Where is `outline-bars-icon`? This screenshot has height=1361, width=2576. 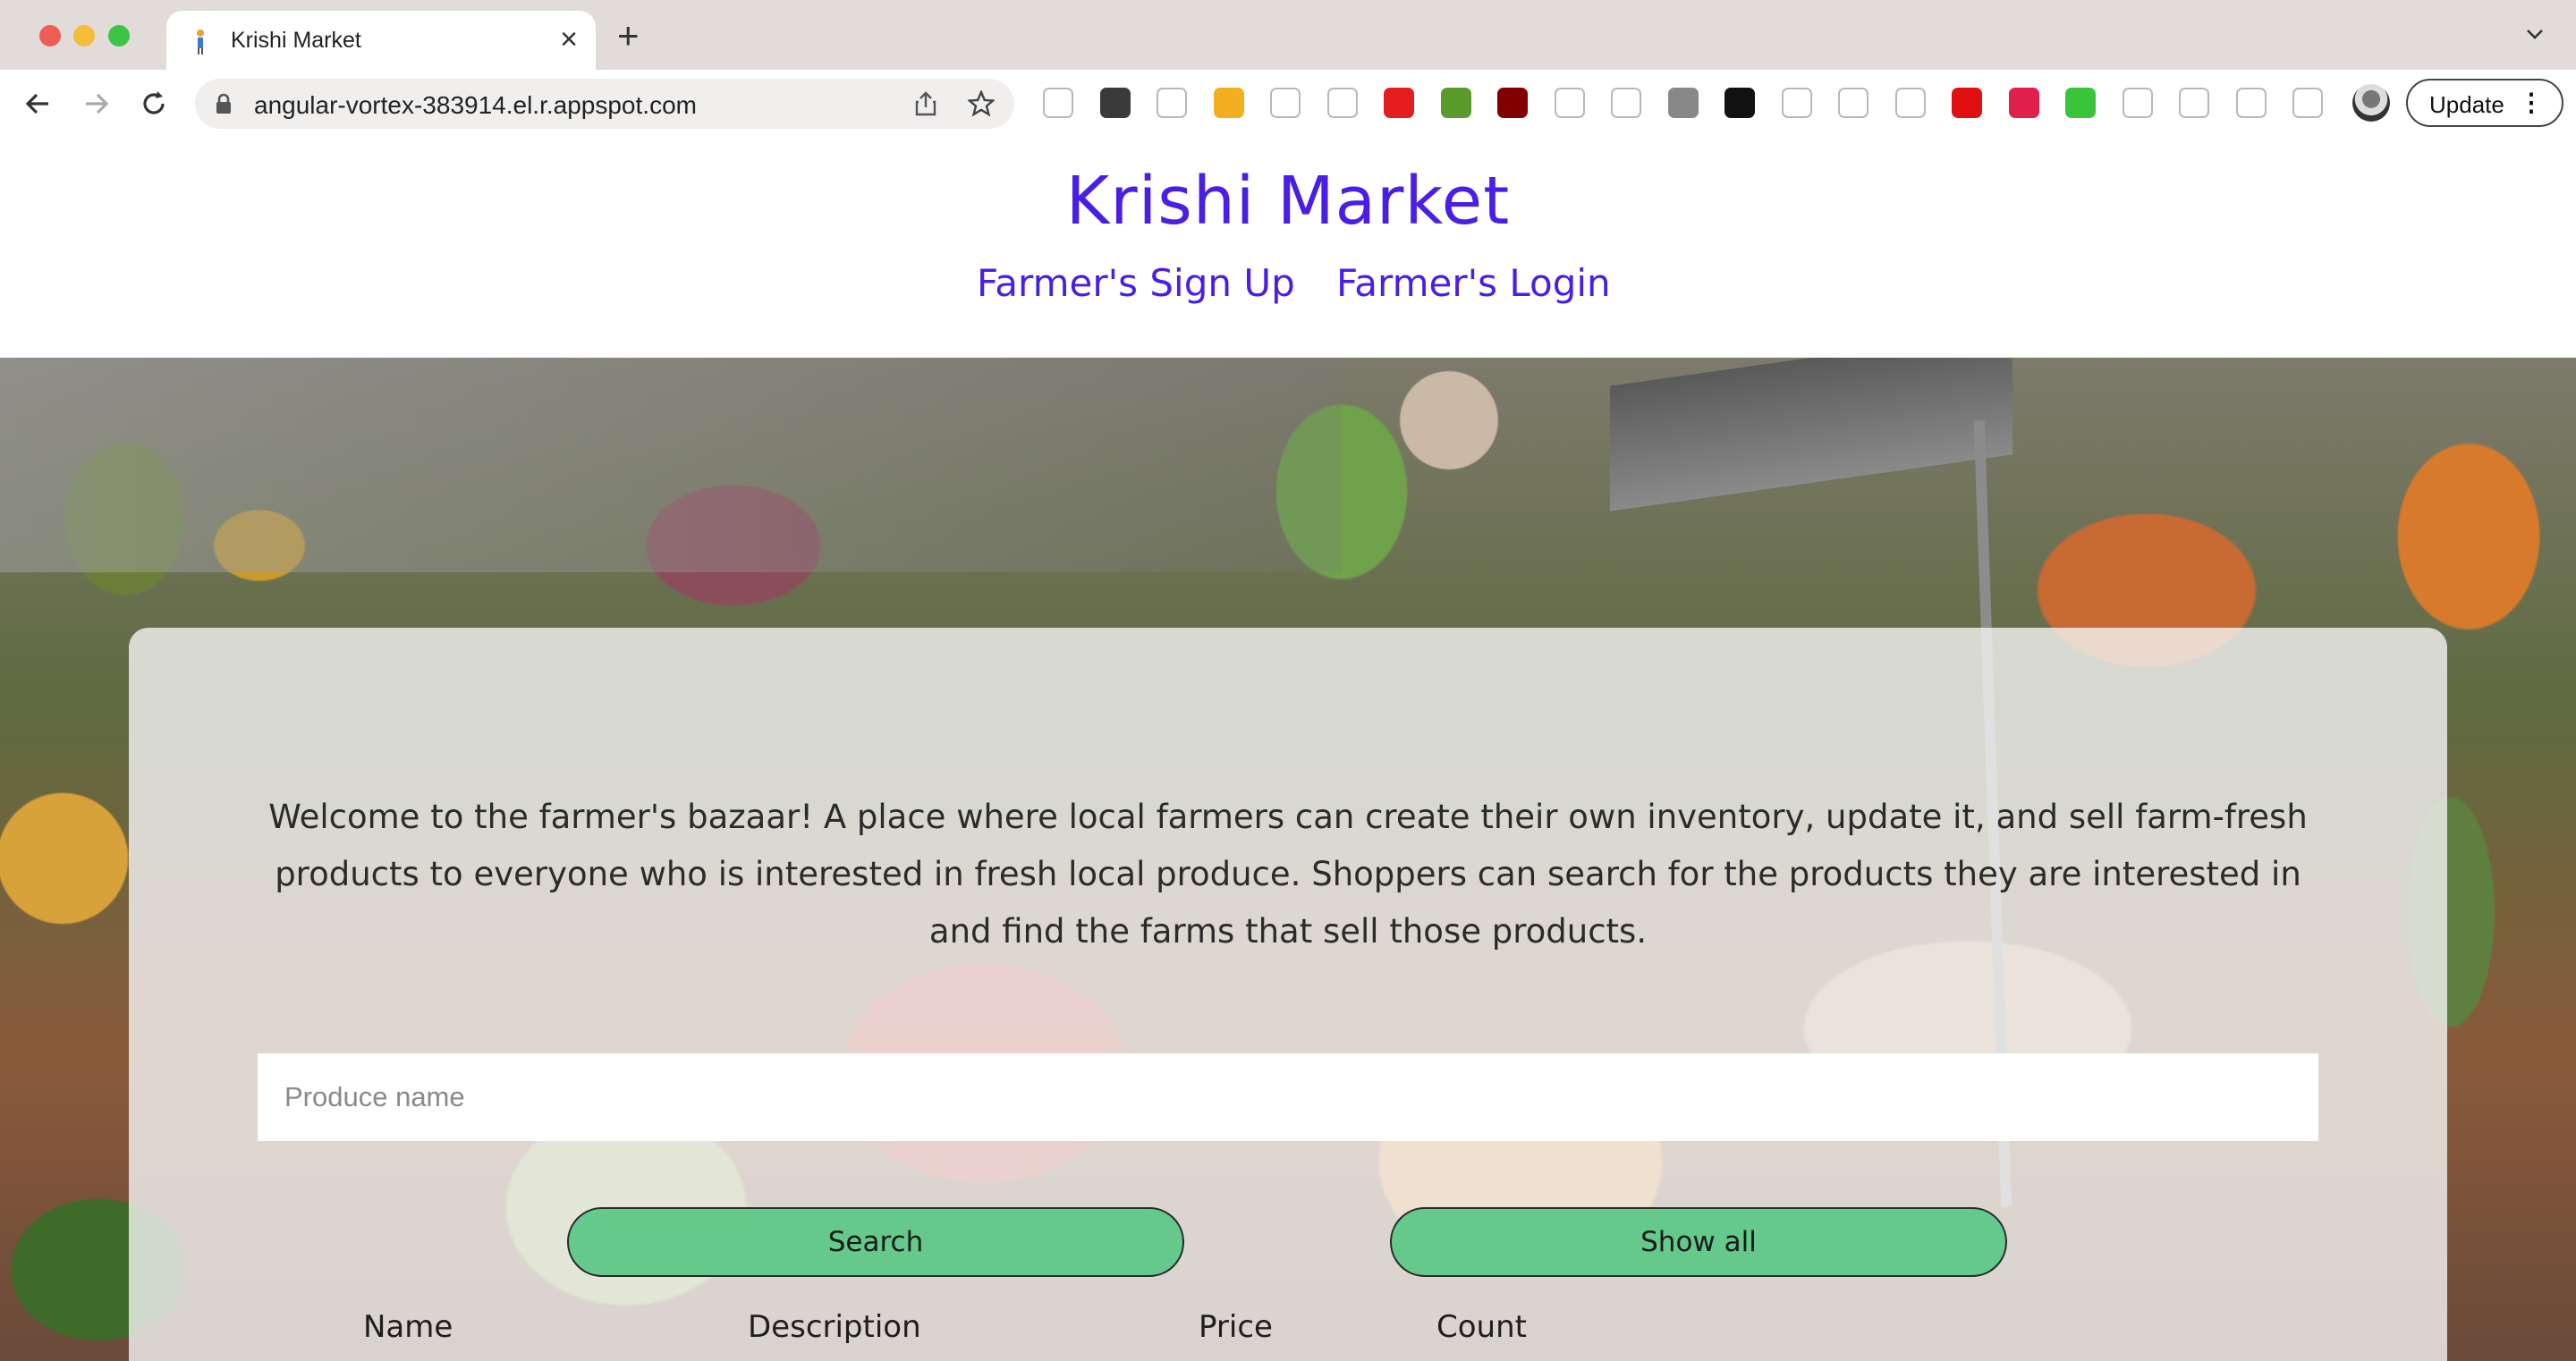 outline-bars-icon is located at coordinates (1910, 103).